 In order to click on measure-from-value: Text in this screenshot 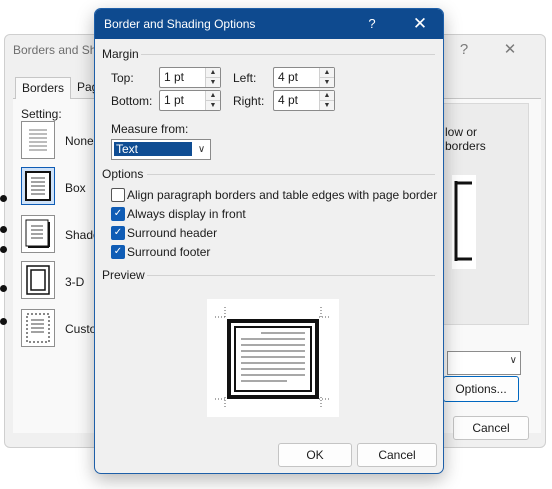, I will do `click(153, 149)`.